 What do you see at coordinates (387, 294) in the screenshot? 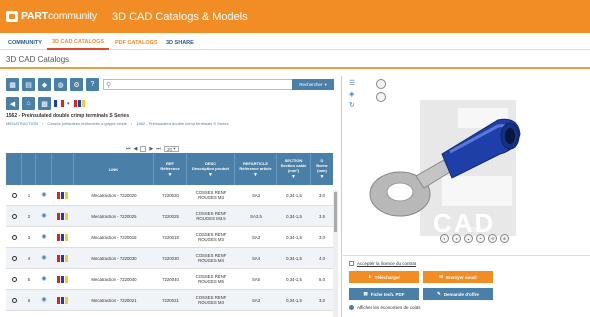
I see `pdf-datasheet-label: Fiche tech. PDF` at bounding box center [387, 294].